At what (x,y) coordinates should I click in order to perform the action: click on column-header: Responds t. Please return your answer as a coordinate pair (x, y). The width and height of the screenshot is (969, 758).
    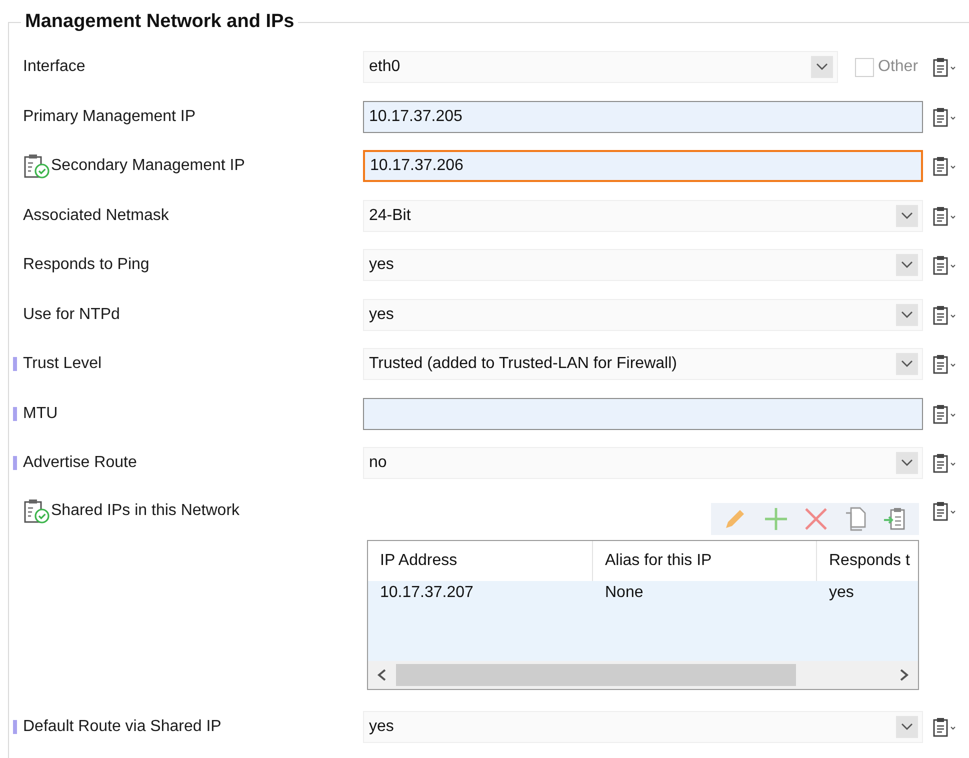
    Looking at the image, I should click on (867, 561).